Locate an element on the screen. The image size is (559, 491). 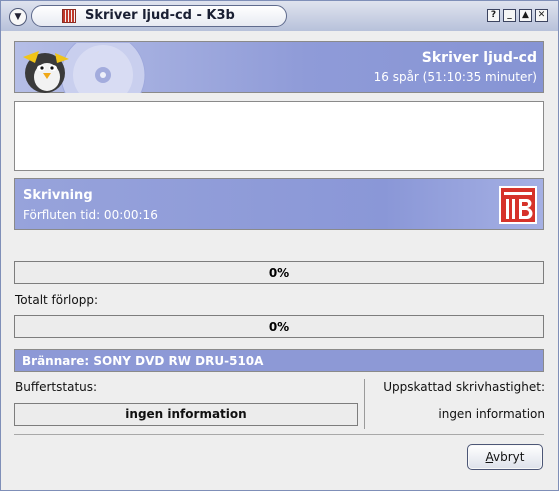
title-bar: ▼ Skriver ljud-cd - K3b ? _ ▲ ✕ is located at coordinates (279, 16).